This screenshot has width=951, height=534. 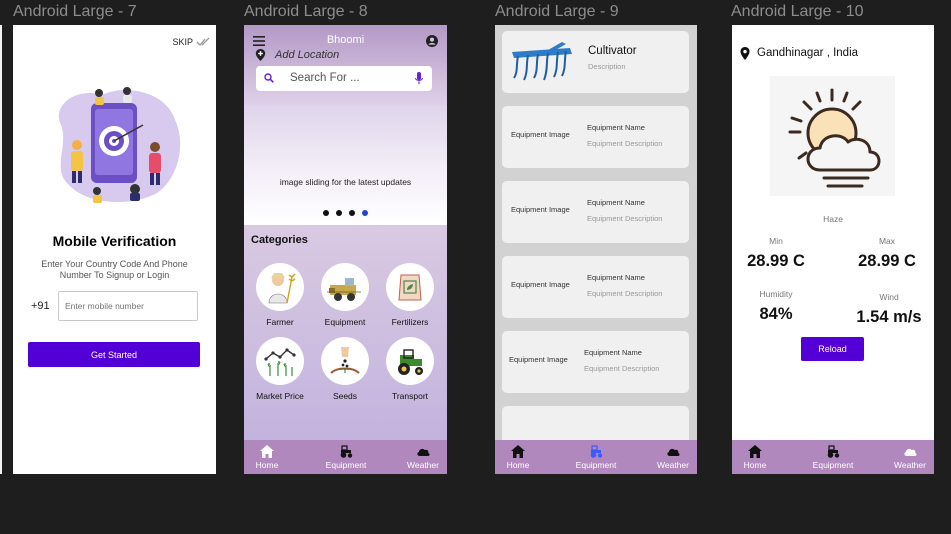 I want to click on category-seeds: Seeds, so click(x=345, y=369).